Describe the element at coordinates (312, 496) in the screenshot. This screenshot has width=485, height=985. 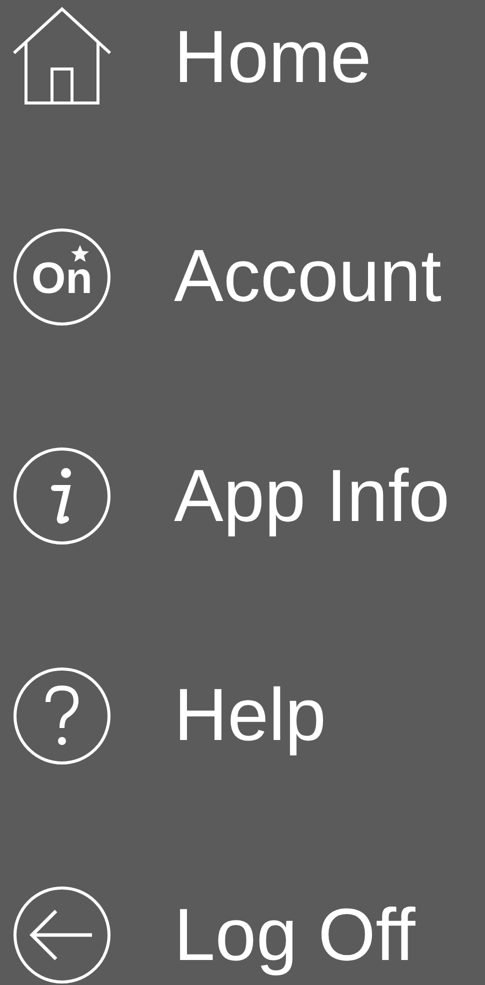
I see `menu-item: App Info` at that location.